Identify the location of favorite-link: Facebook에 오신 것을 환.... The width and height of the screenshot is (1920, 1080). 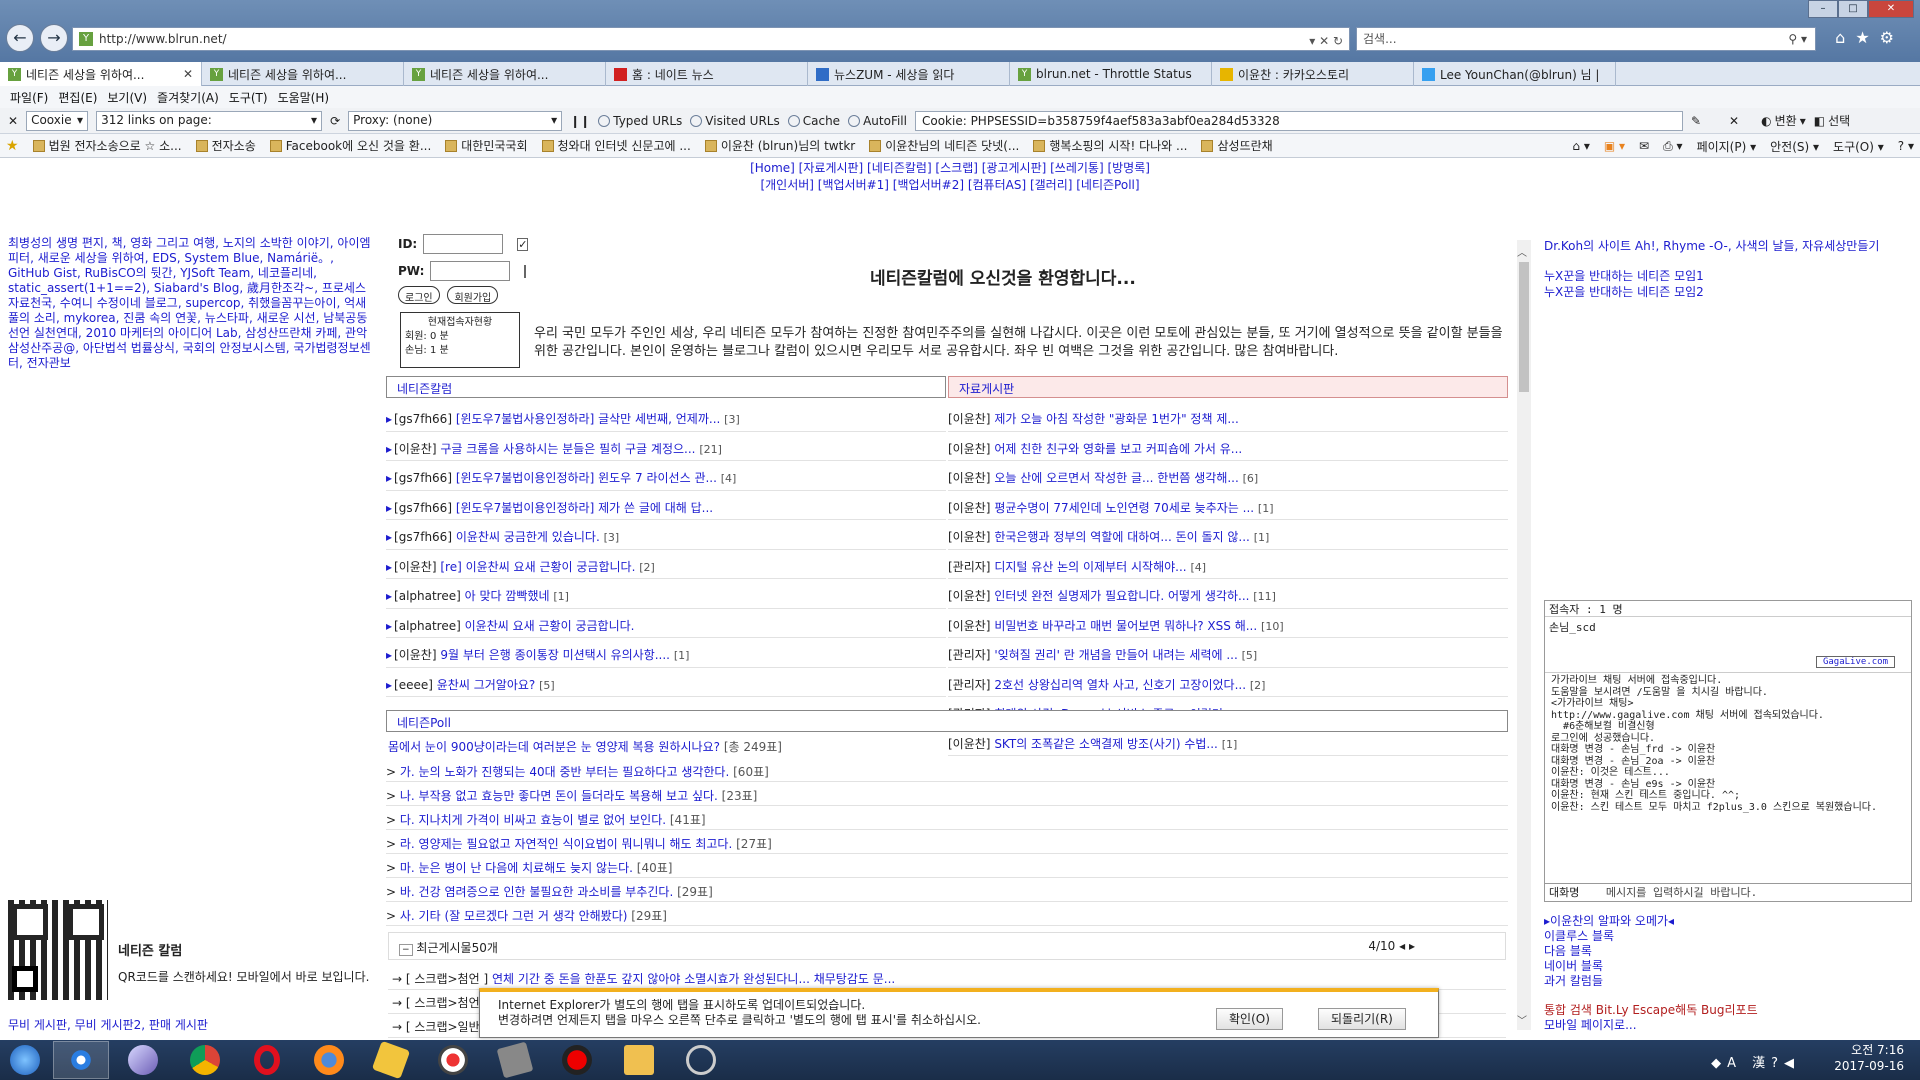
(350, 145).